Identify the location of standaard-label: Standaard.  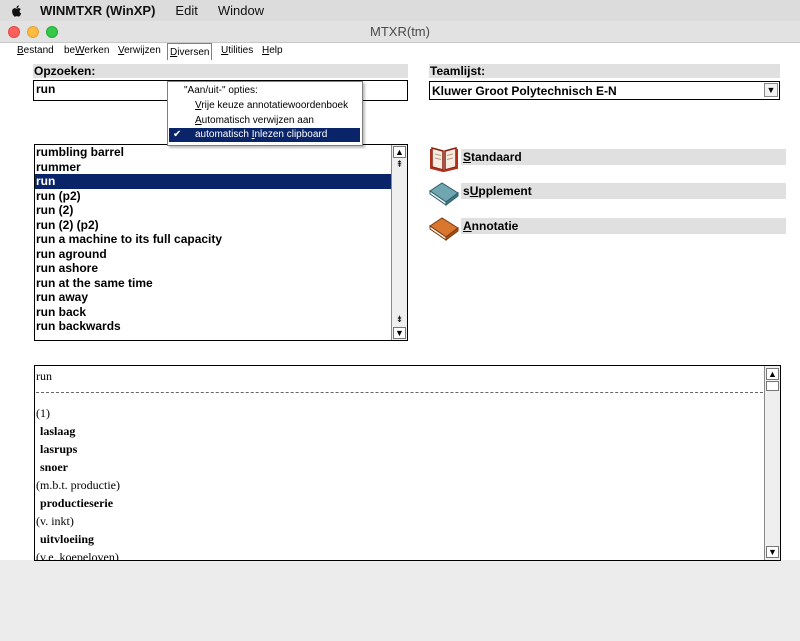
(492, 157).